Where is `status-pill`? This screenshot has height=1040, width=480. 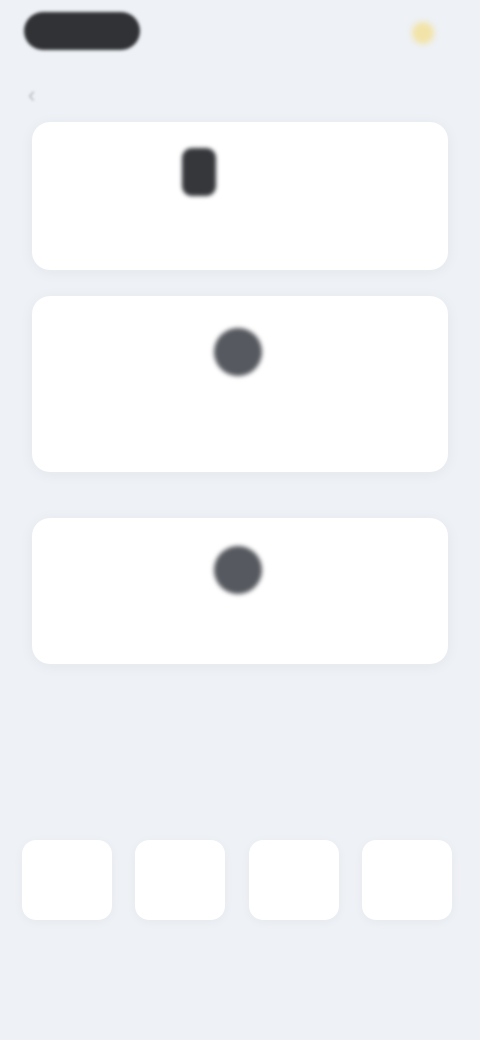 status-pill is located at coordinates (82, 31).